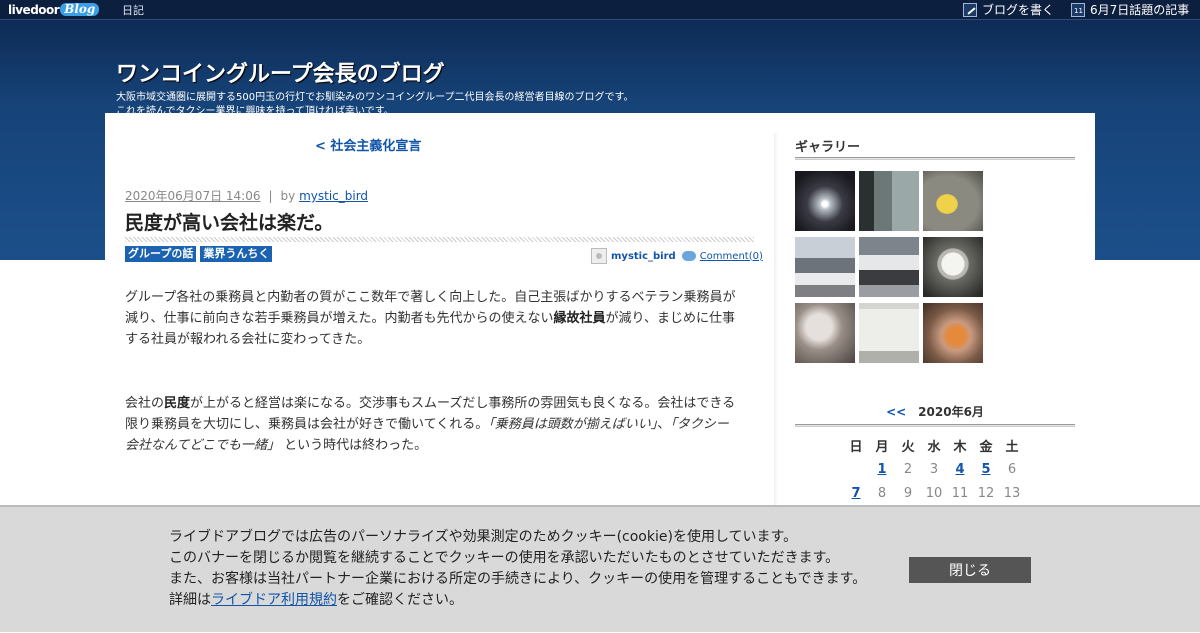 This screenshot has width=1200, height=633. I want to click on calendar-day, so click(856, 469).